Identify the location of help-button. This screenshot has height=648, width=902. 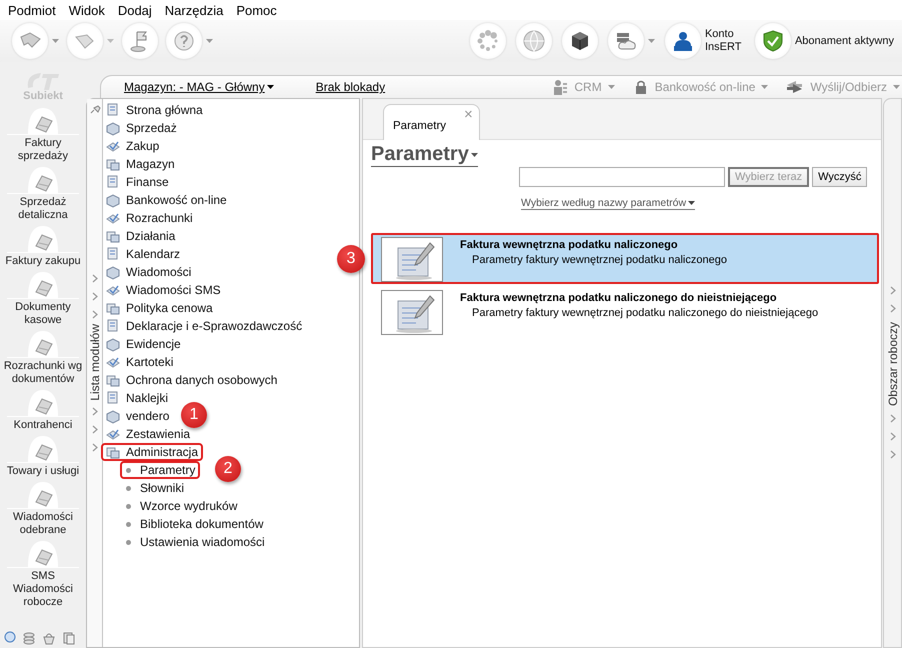
(184, 41).